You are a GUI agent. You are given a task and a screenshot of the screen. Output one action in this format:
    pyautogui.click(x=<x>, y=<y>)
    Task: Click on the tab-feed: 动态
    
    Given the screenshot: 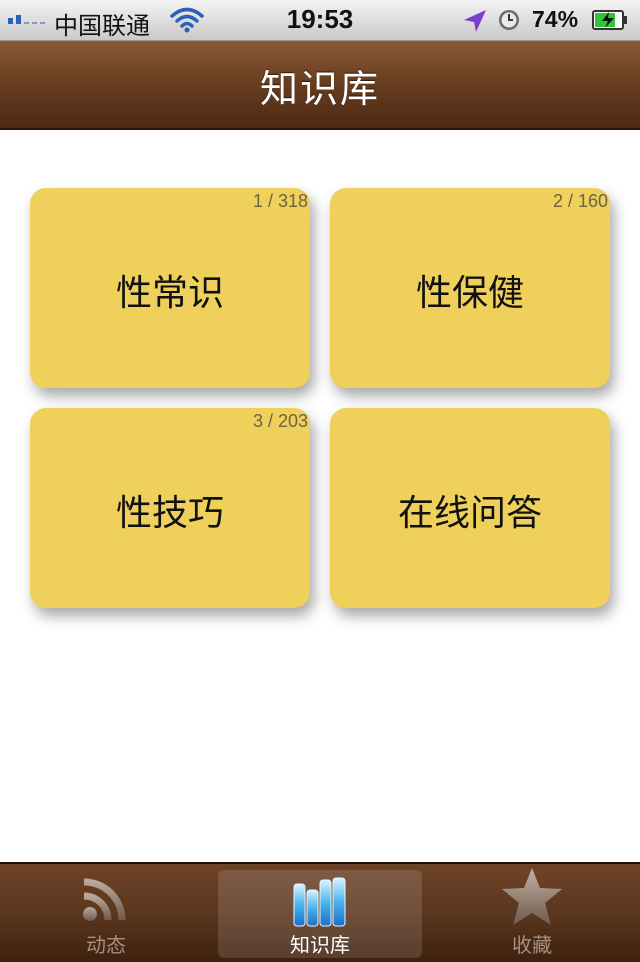 What is the action you would take?
    pyautogui.click(x=106, y=913)
    